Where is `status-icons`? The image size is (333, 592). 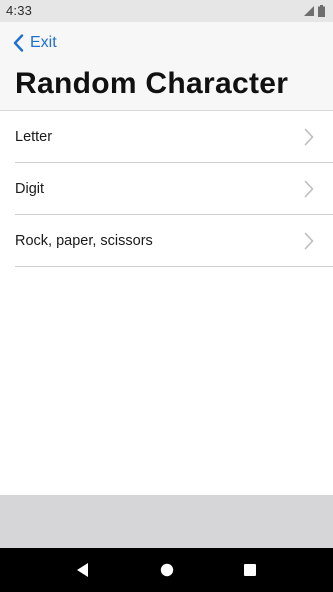 status-icons is located at coordinates (314, 11).